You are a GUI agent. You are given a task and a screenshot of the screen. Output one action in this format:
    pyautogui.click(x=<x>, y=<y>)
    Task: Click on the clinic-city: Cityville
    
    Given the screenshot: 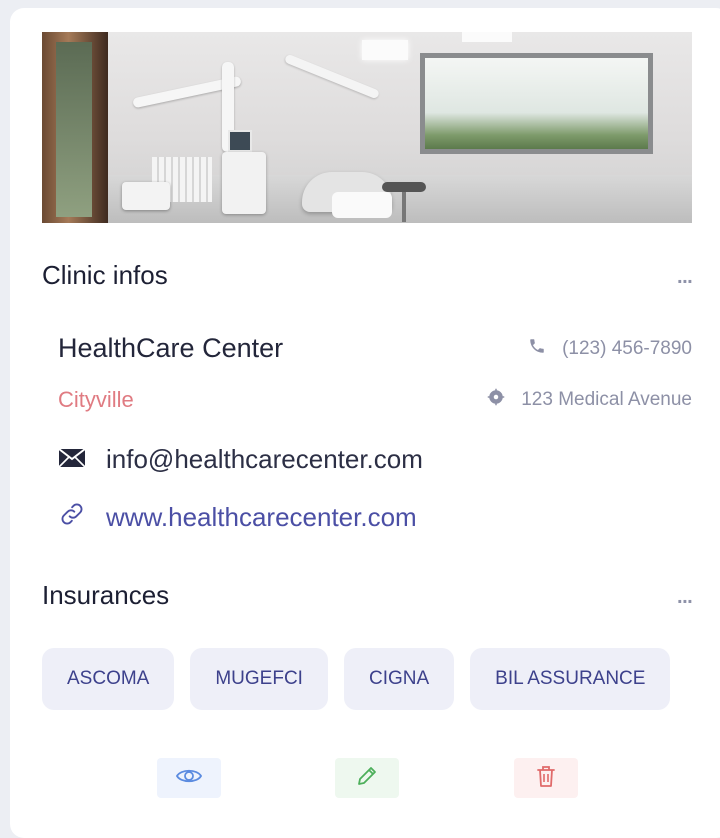 What is the action you would take?
    pyautogui.click(x=96, y=399)
    